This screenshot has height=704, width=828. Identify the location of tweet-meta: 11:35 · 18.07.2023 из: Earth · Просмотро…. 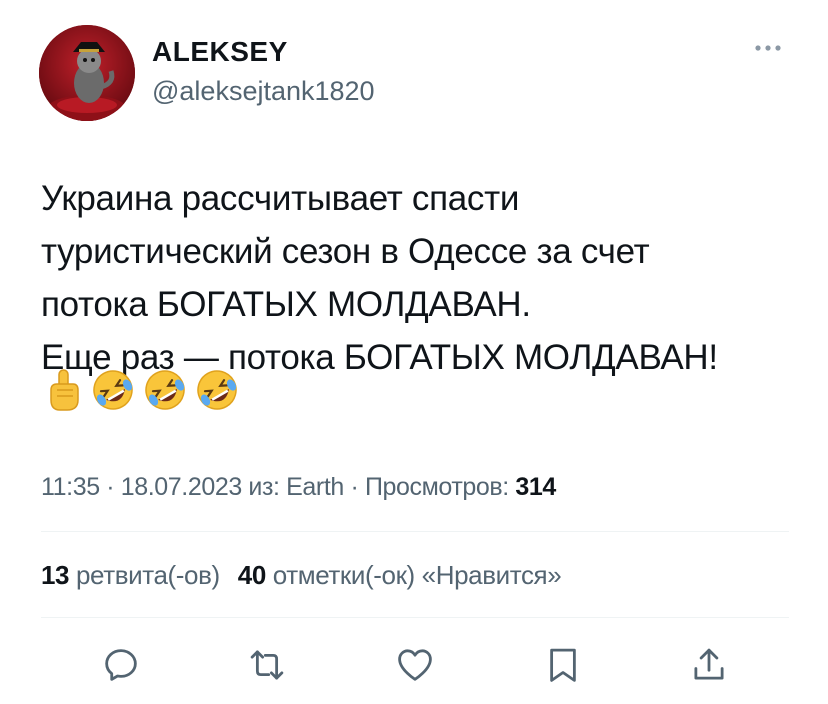
(298, 487).